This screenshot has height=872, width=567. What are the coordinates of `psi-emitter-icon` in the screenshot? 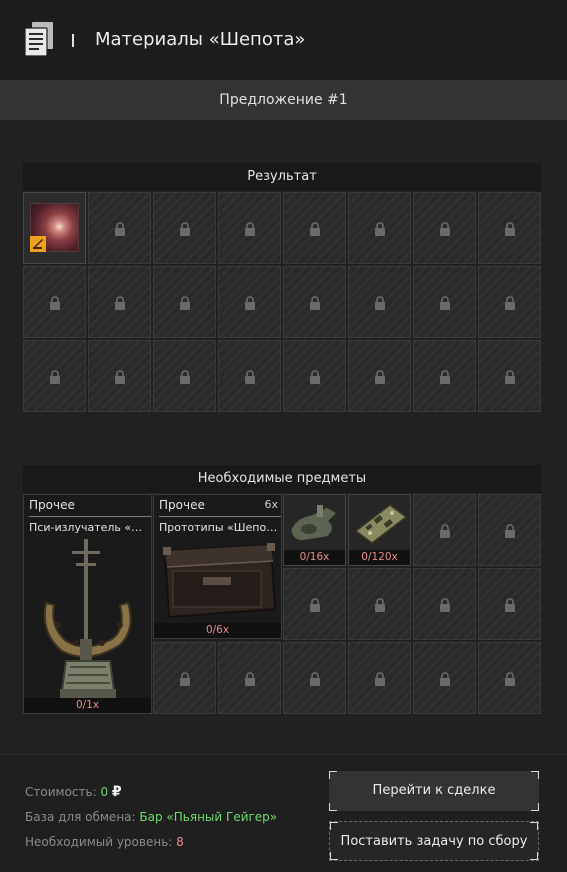 It's located at (88, 619).